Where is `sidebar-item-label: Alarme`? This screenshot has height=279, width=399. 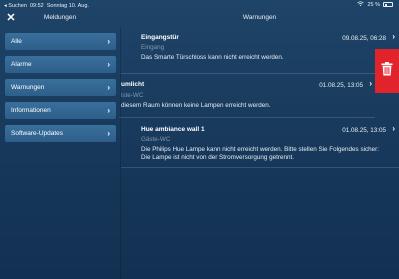 sidebar-item-label: Alarme is located at coordinates (21, 64).